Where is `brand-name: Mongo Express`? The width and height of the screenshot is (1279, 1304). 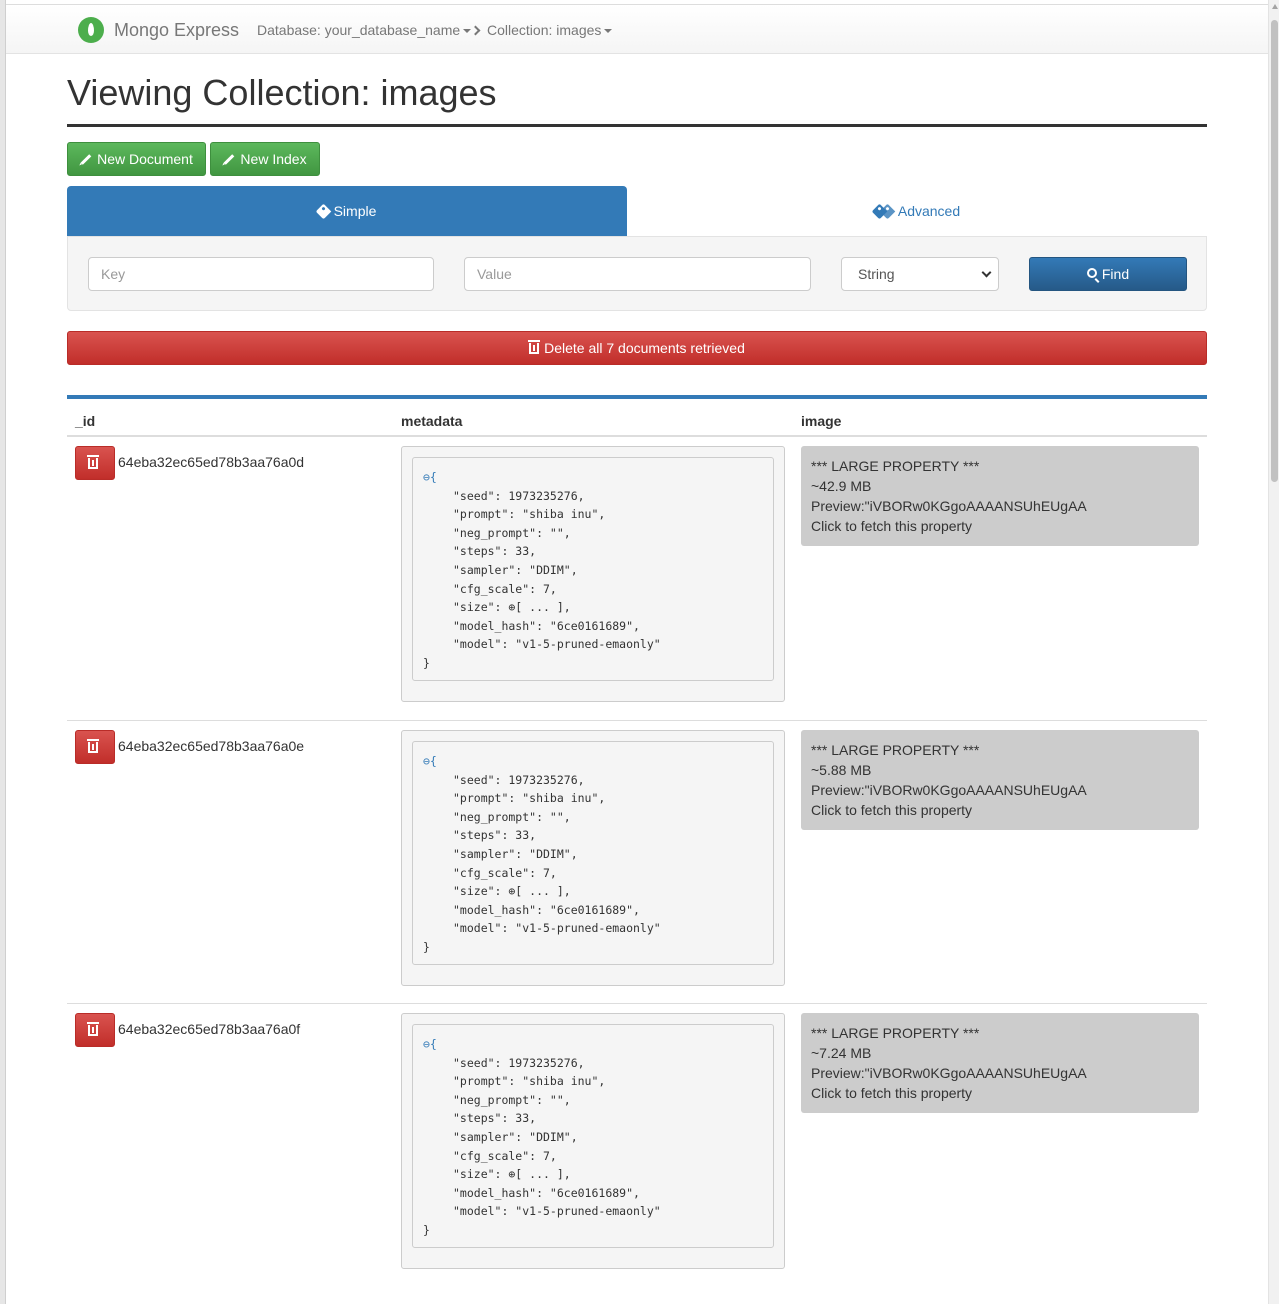 brand-name: Mongo Express is located at coordinates (177, 29).